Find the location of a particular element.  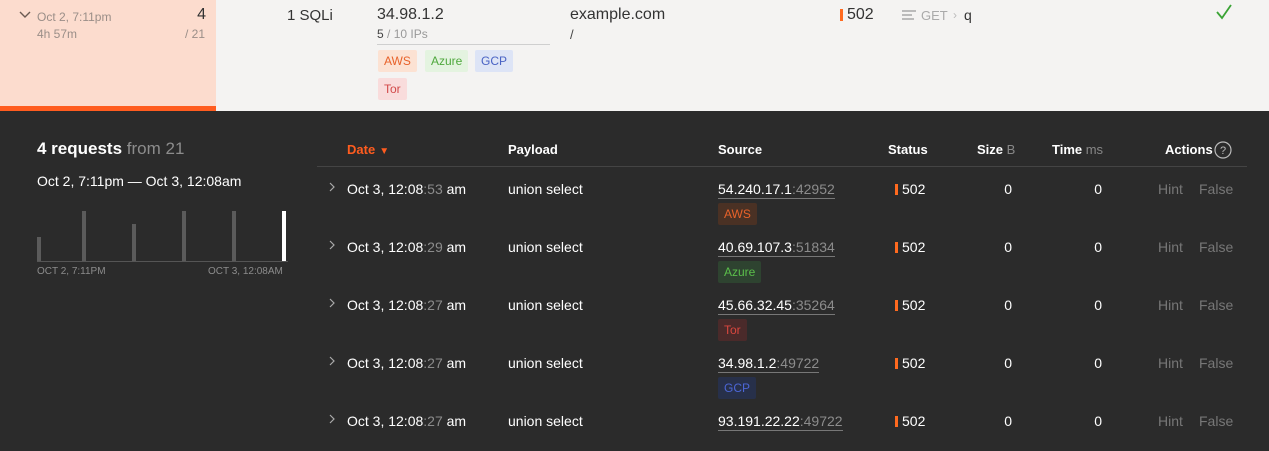

source-port: :49722 is located at coordinates (821, 421).